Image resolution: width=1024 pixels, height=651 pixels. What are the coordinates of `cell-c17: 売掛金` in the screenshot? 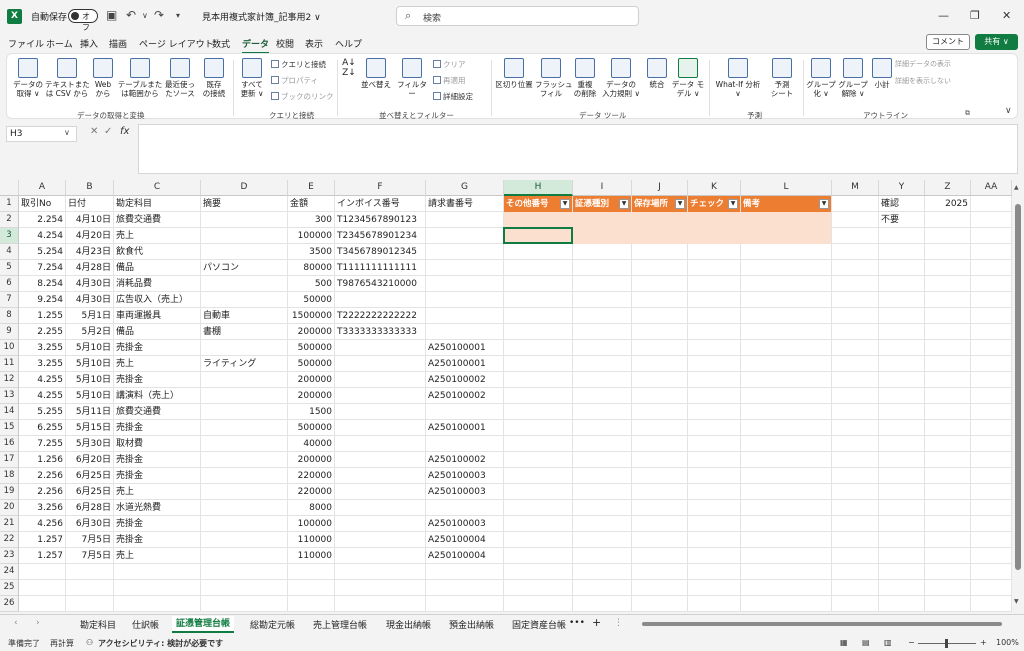 It's located at (157, 460).